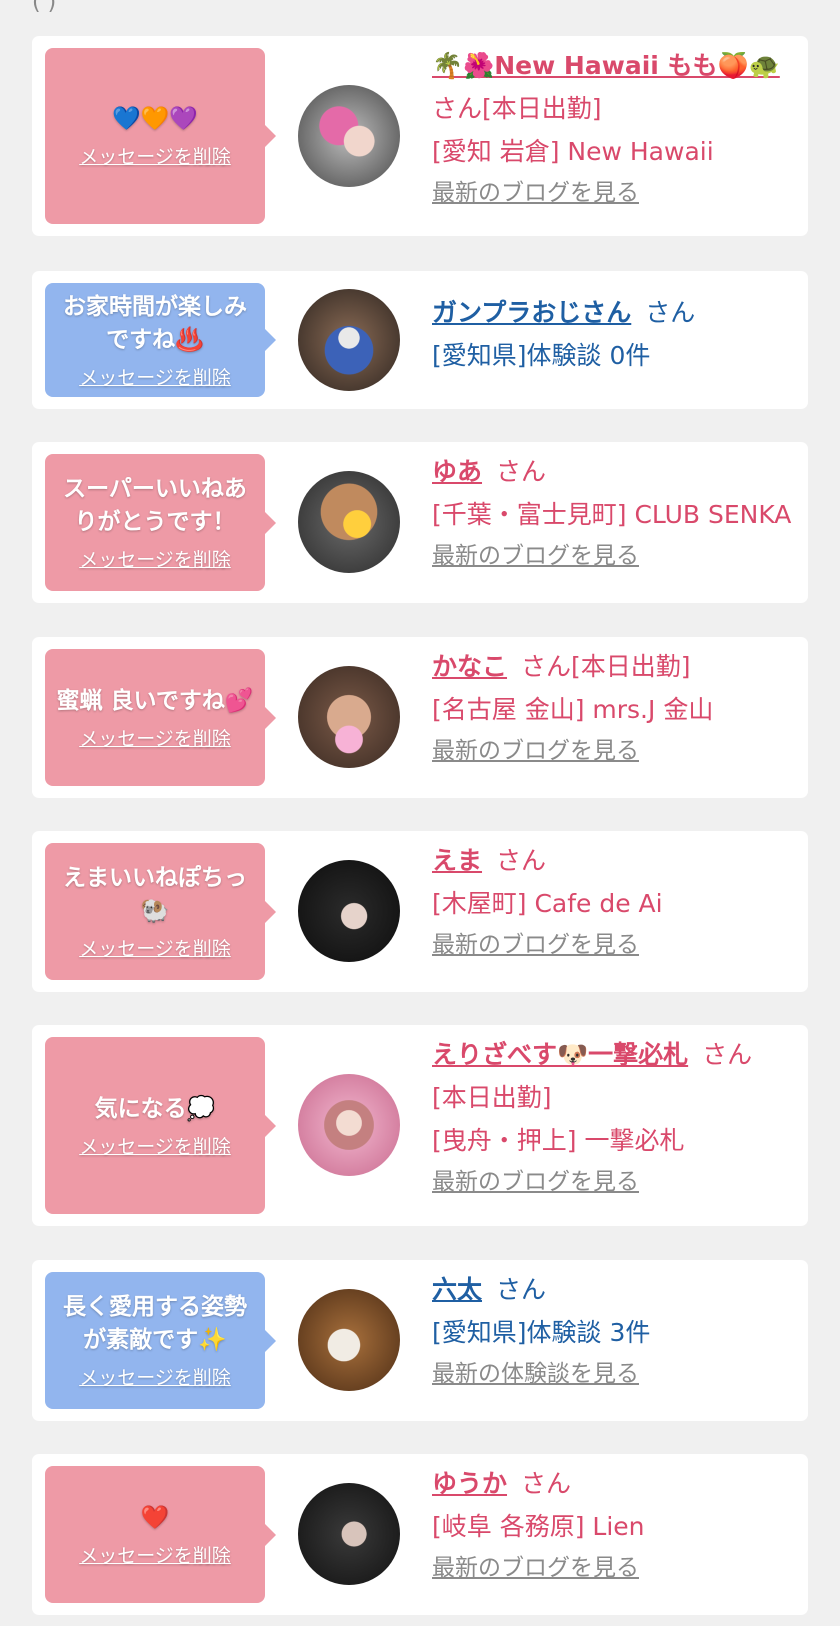  What do you see at coordinates (469, 666) in the screenshot?
I see `user-name-link: かなこ` at bounding box center [469, 666].